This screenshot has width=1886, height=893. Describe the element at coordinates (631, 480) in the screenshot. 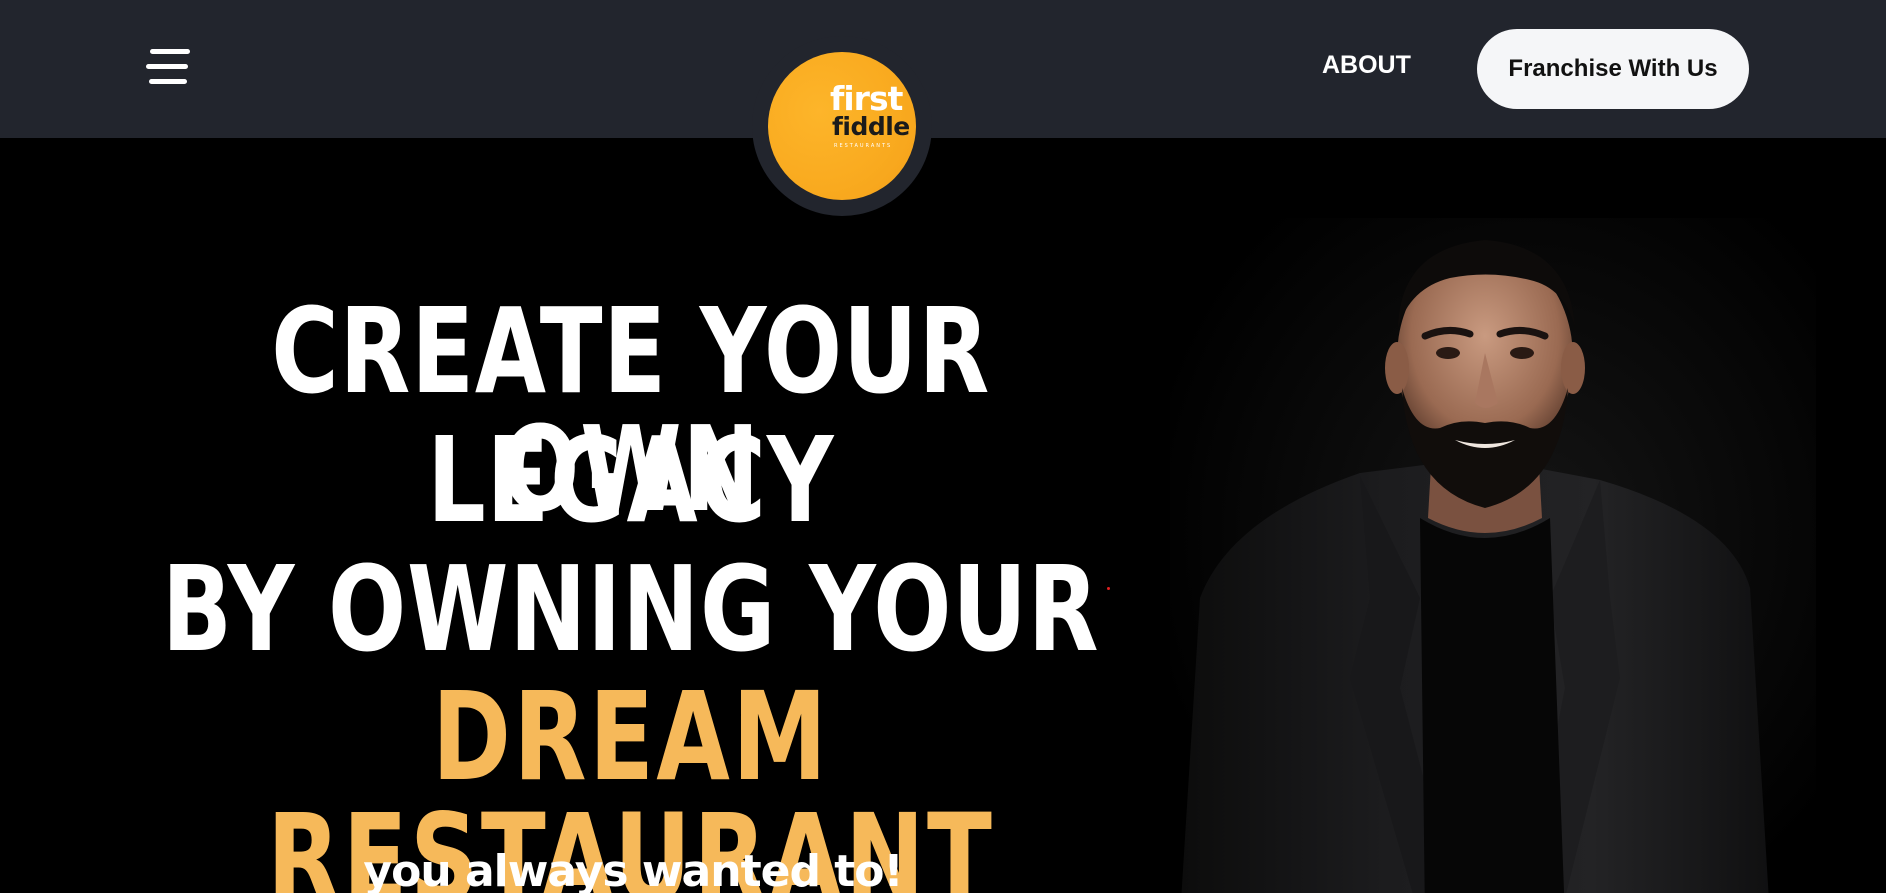

I see `headline-line-2: LEGACY` at that location.